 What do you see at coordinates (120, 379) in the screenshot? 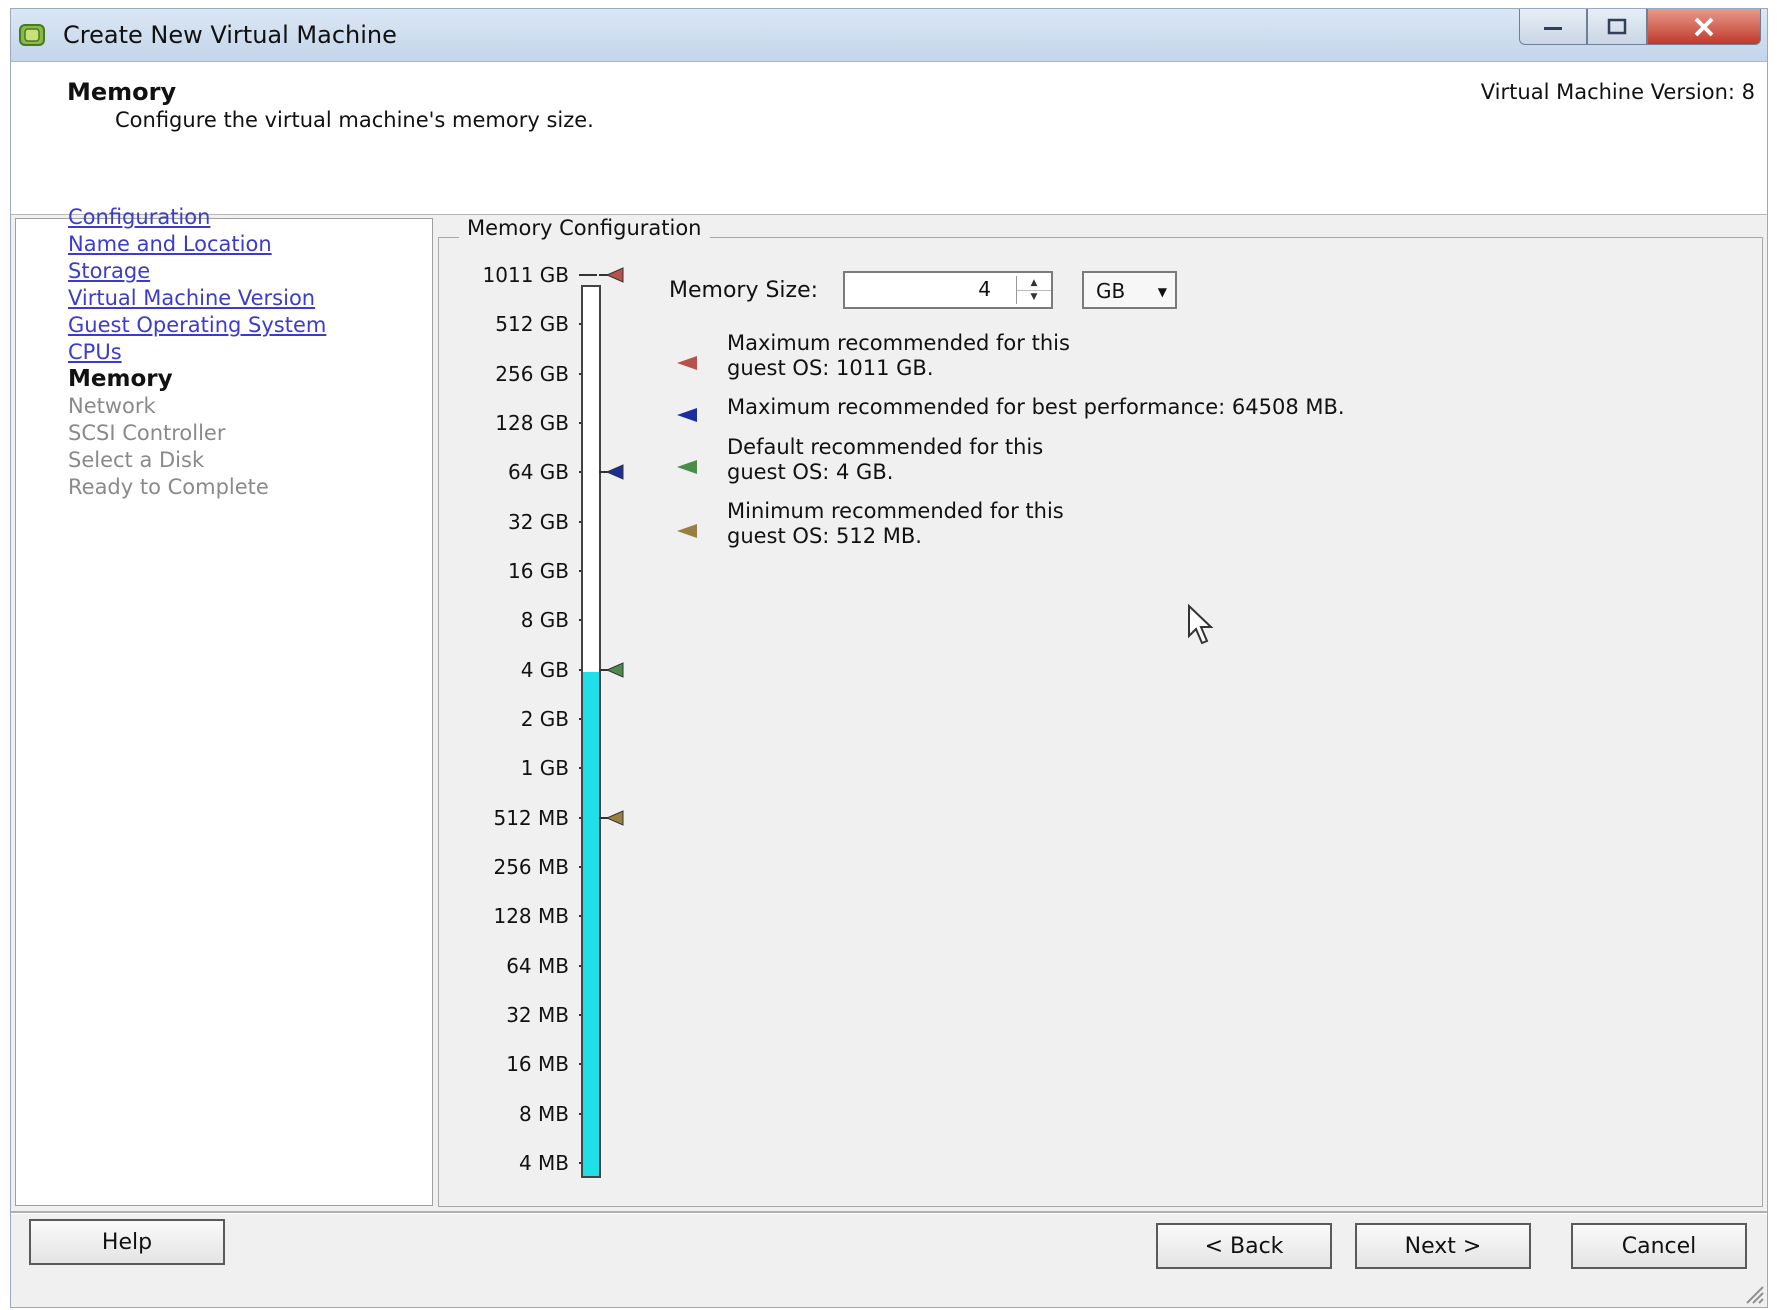
I see `nav-item-memory: Memory` at bounding box center [120, 379].